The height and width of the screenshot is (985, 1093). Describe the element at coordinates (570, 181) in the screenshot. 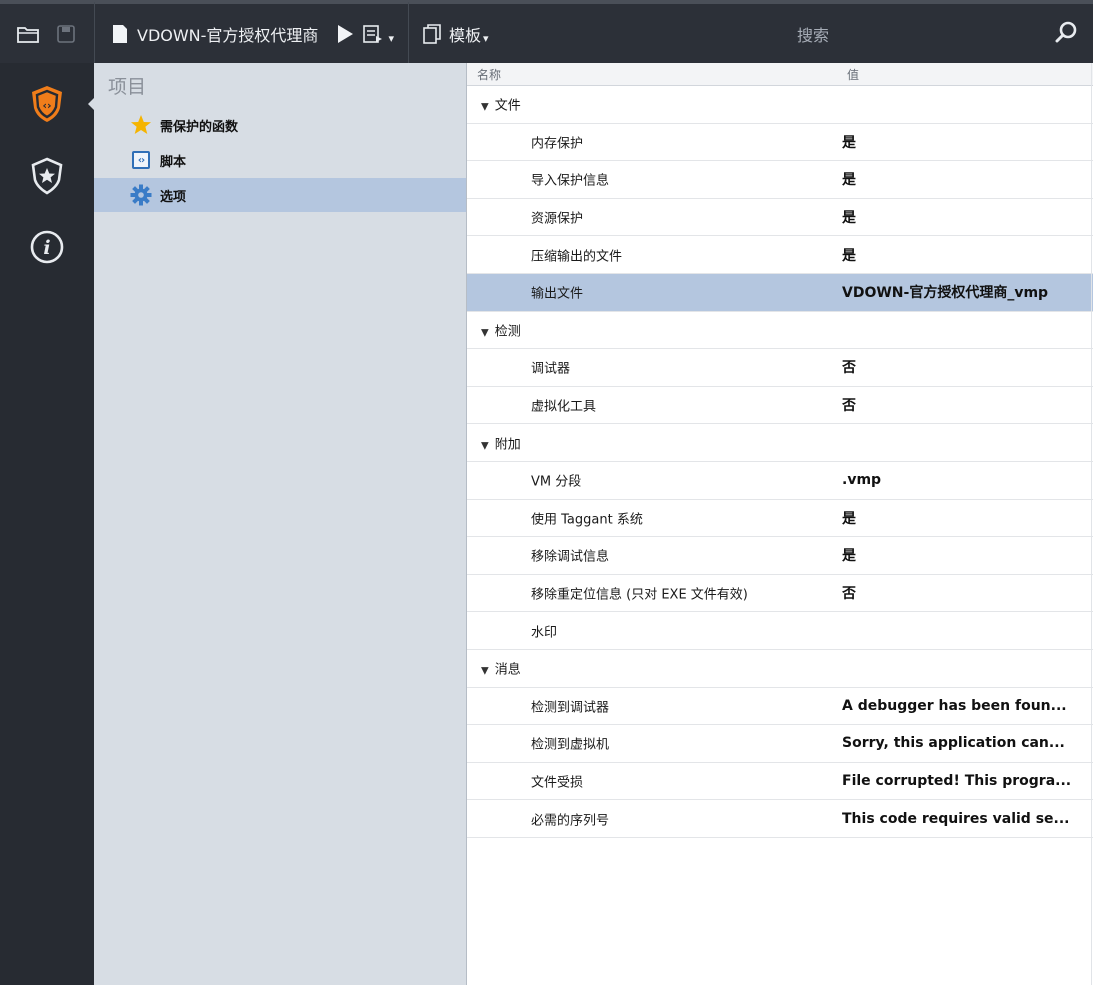

I see `property-name: 导入保护信息` at that location.